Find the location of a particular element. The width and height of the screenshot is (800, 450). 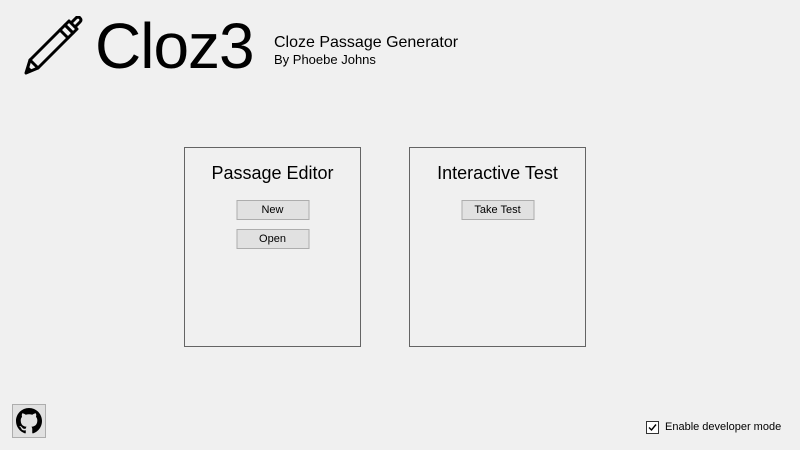

developer-mode-checkbox is located at coordinates (652, 427).